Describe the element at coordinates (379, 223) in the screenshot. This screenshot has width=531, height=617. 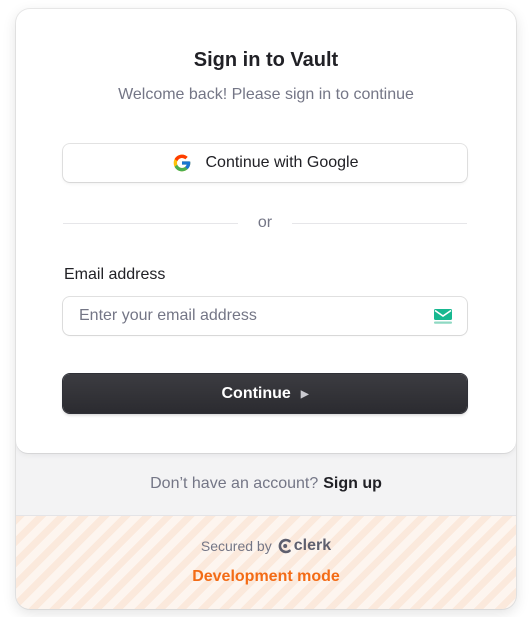
I see `divider-line-right` at that location.